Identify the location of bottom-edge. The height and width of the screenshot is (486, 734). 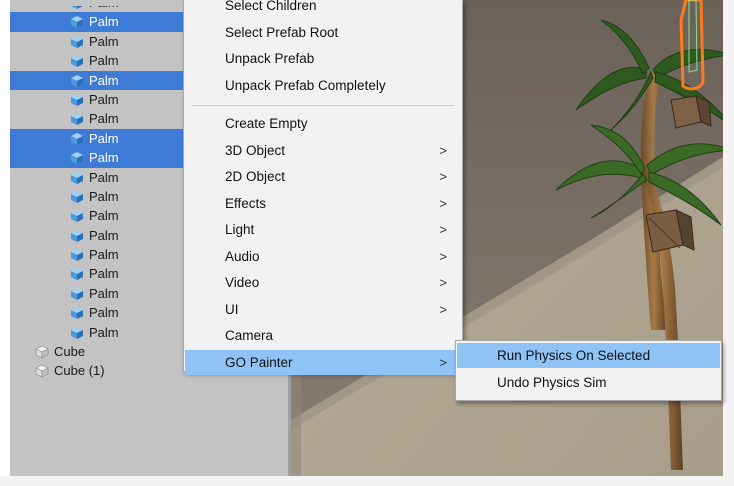
(367, 481).